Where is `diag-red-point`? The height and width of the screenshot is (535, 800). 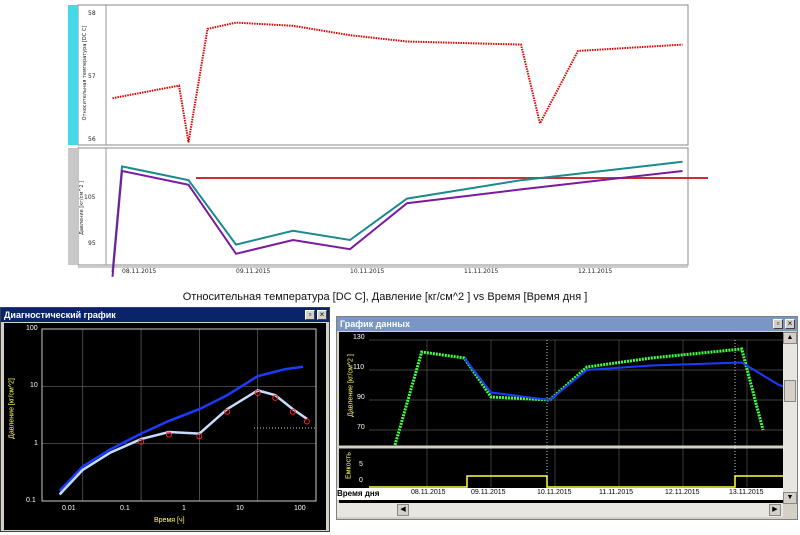 diag-red-point is located at coordinates (306, 421).